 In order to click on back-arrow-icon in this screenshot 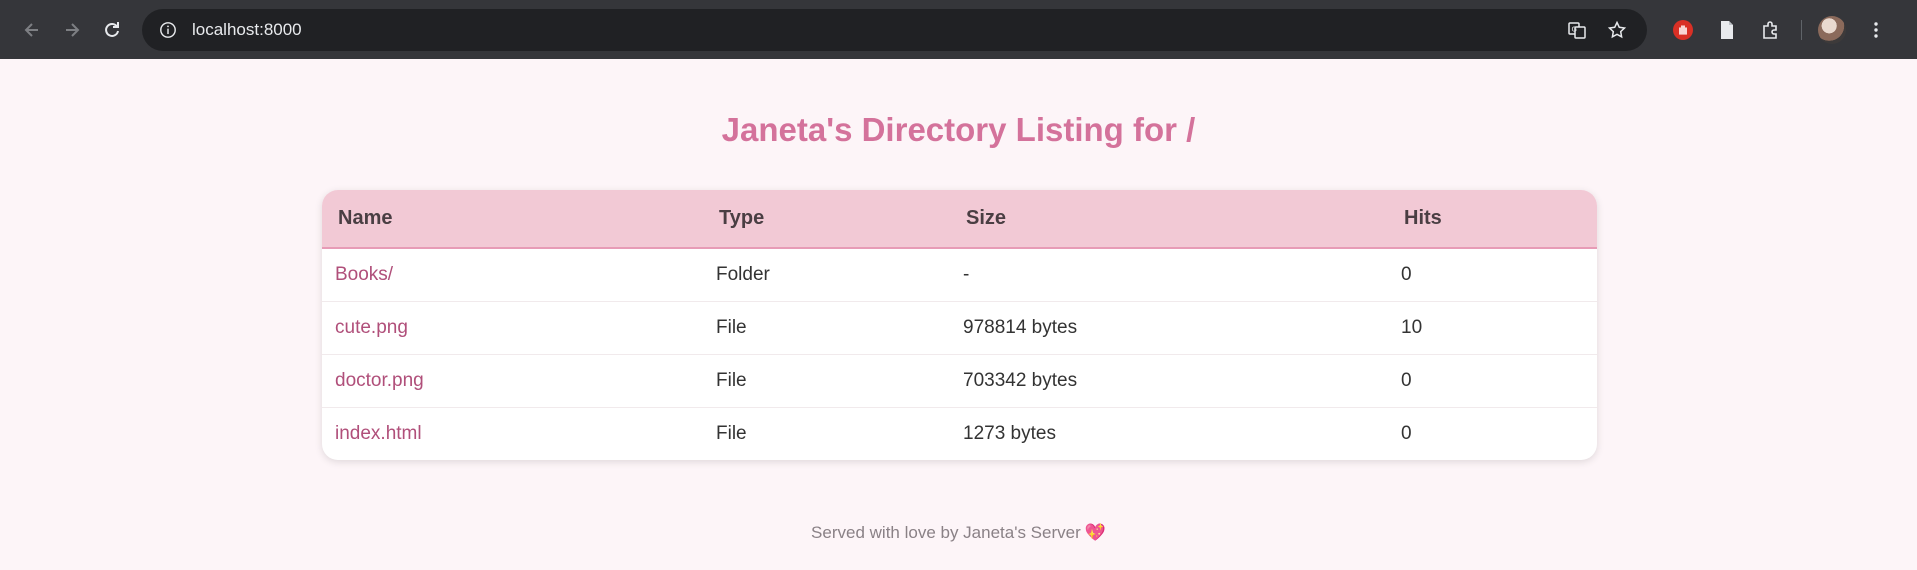, I will do `click(31, 29)`.